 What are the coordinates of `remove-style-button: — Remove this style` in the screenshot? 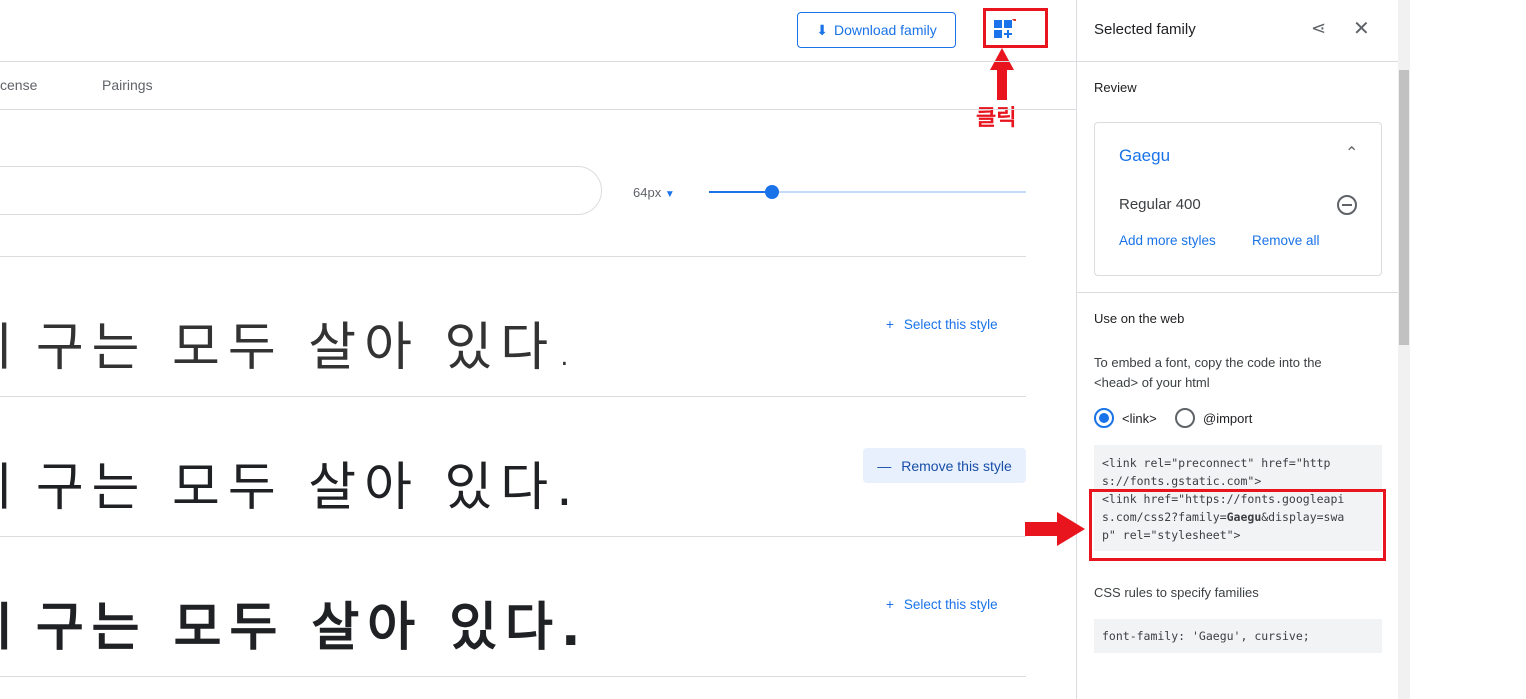 It's located at (944, 465).